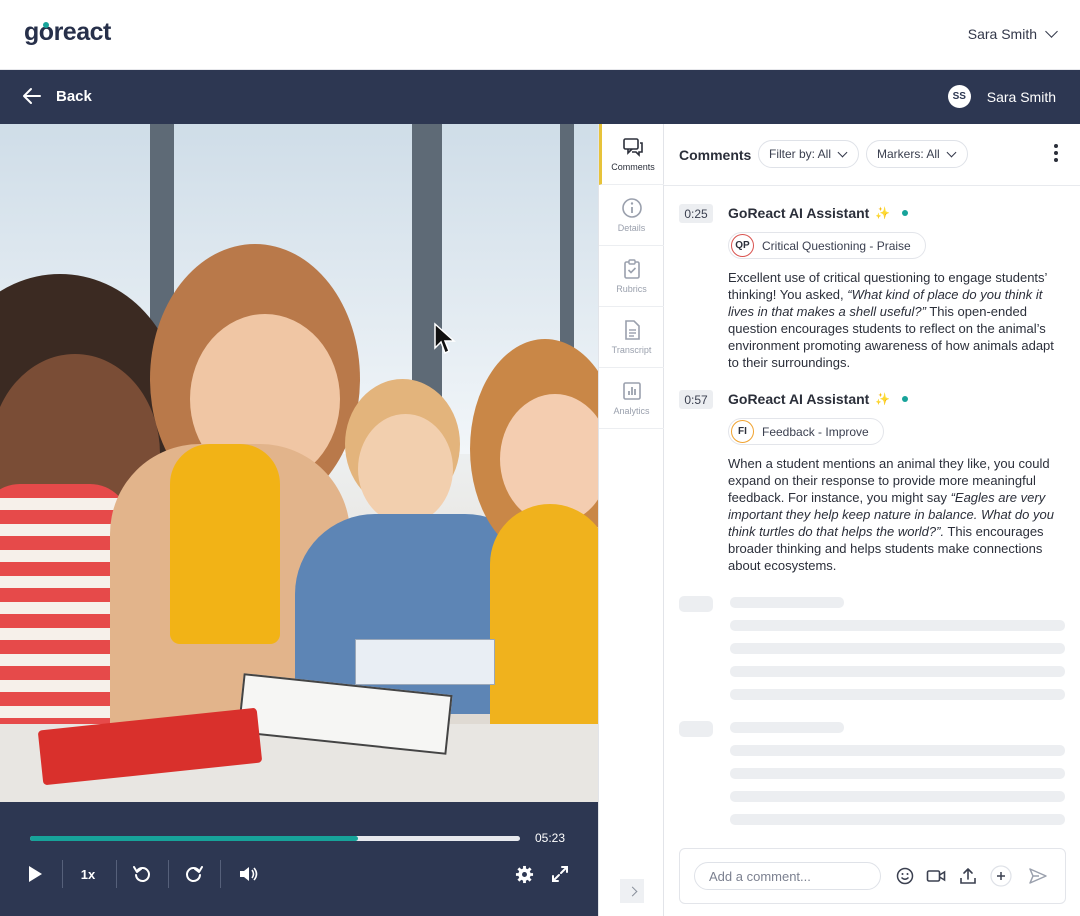 The image size is (1080, 916). Describe the element at coordinates (632, 330) in the screenshot. I see `transcript-icon` at that location.